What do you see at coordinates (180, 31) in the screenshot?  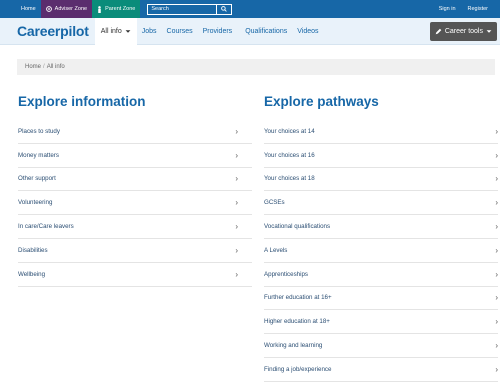 I see `nav-courses: Courses` at bounding box center [180, 31].